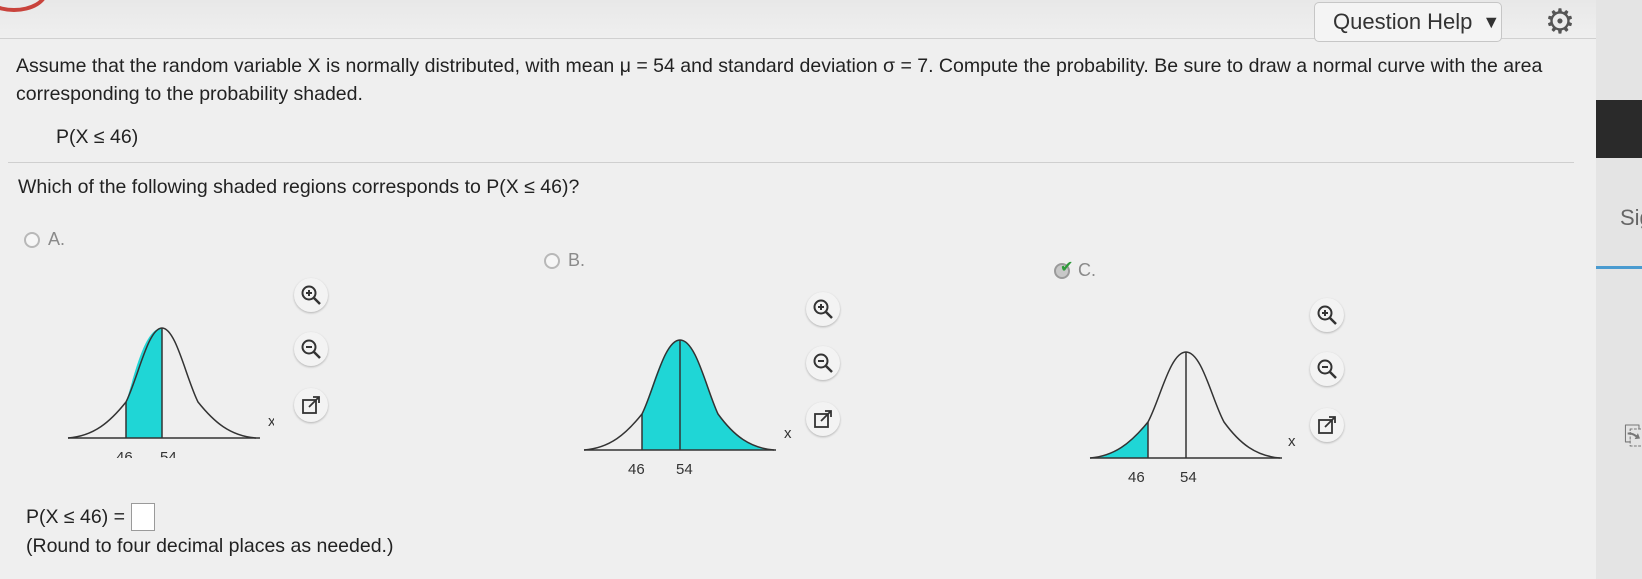 The height and width of the screenshot is (579, 1642). What do you see at coordinates (1087, 270) in the screenshot?
I see `option-label: C.` at bounding box center [1087, 270].